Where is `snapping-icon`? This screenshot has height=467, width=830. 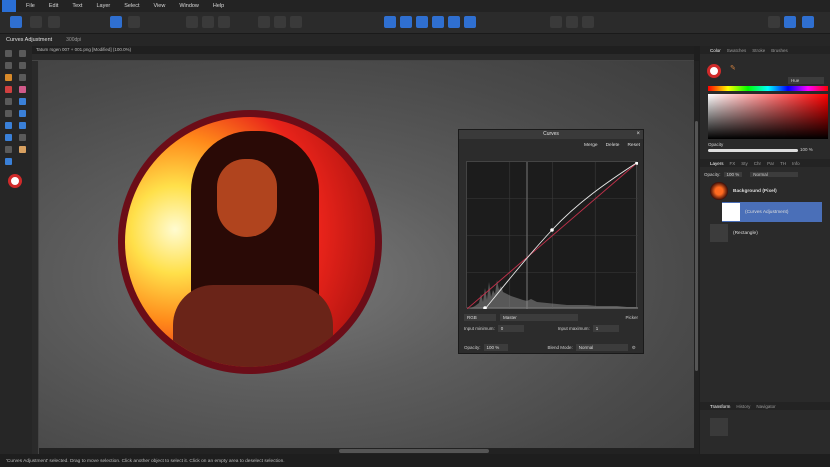 snapping-icon is located at coordinates (280, 22).